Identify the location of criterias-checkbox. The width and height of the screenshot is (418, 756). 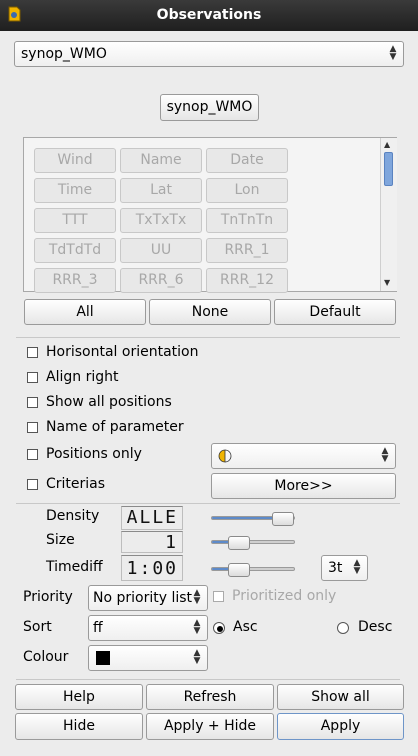
(32, 484).